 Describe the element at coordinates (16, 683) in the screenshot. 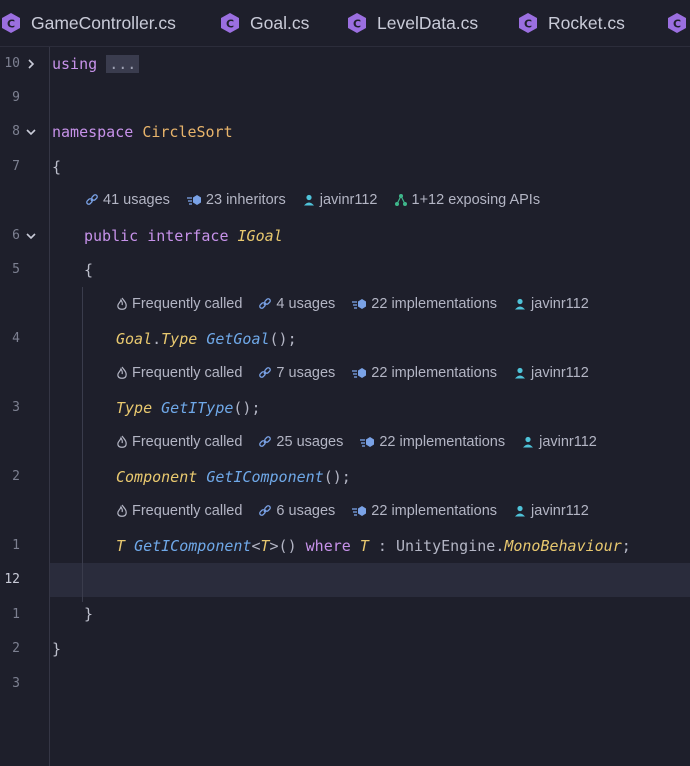

I see `line-number: 3` at that location.